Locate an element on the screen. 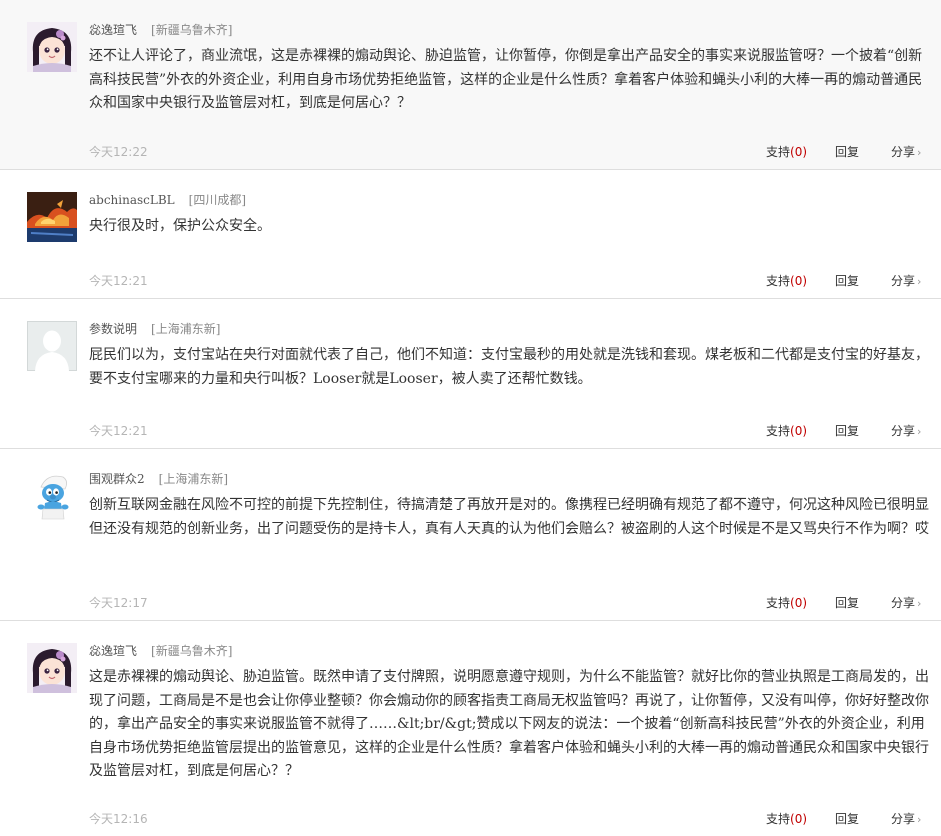  comment-time: 今天12:22 is located at coordinates (118, 152).